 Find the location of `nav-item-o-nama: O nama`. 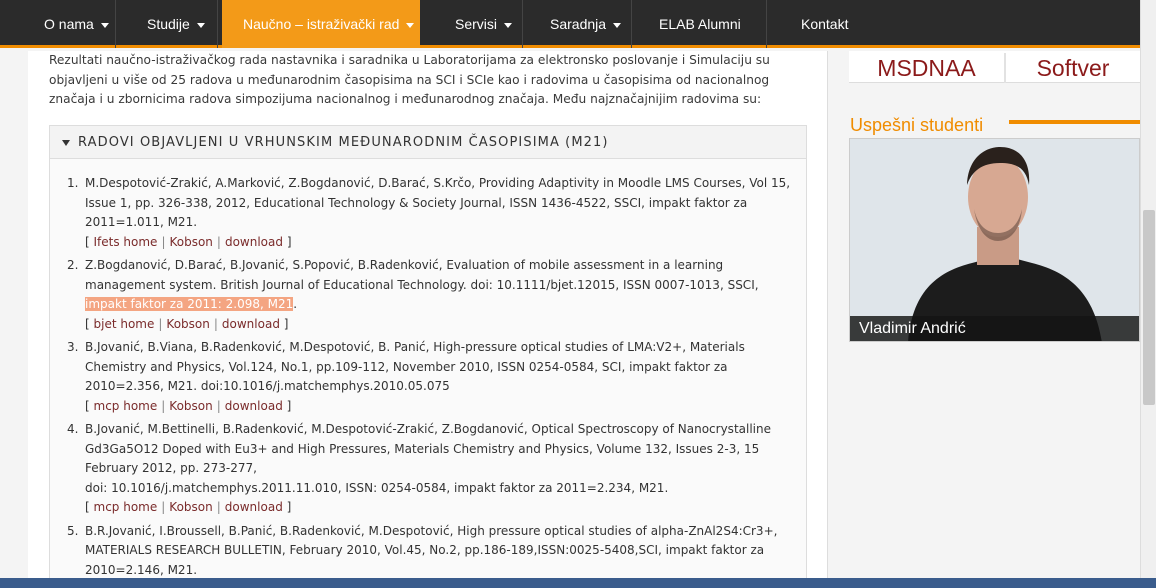

nav-item-o-nama: O nama is located at coordinates (72, 24).